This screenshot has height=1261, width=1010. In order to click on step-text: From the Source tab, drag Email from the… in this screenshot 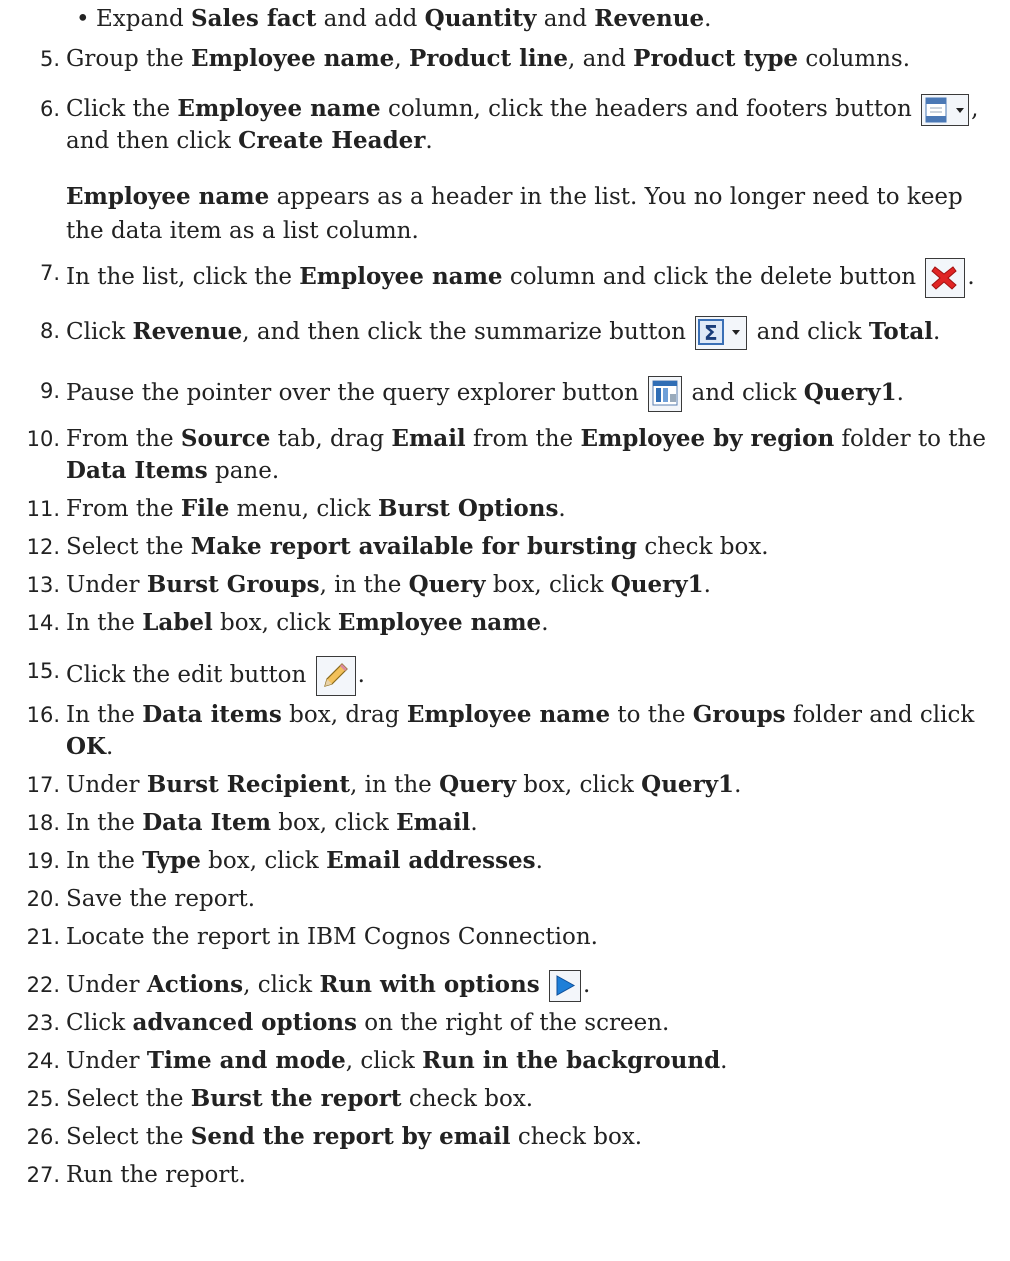, I will do `click(526, 438)`.